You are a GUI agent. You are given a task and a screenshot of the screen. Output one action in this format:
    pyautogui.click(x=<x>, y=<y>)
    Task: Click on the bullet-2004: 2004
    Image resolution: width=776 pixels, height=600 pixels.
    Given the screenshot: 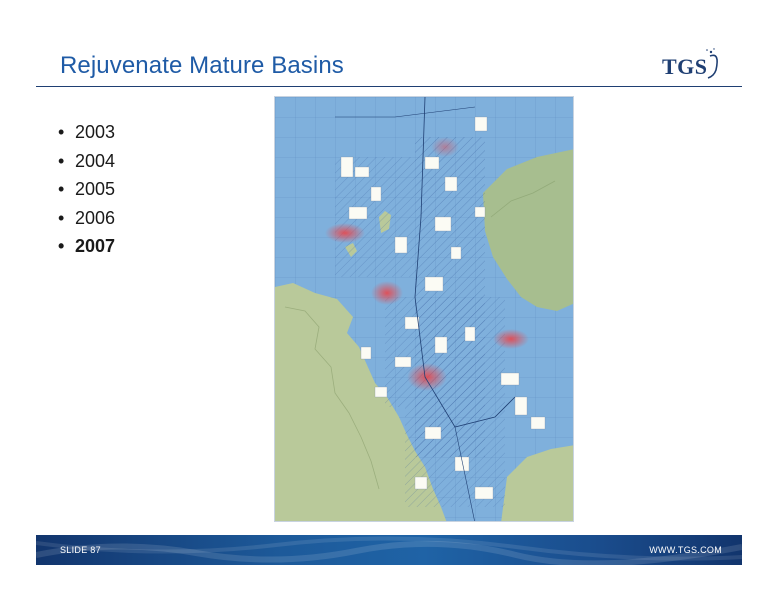 What is the action you would take?
    pyautogui.click(x=86, y=161)
    